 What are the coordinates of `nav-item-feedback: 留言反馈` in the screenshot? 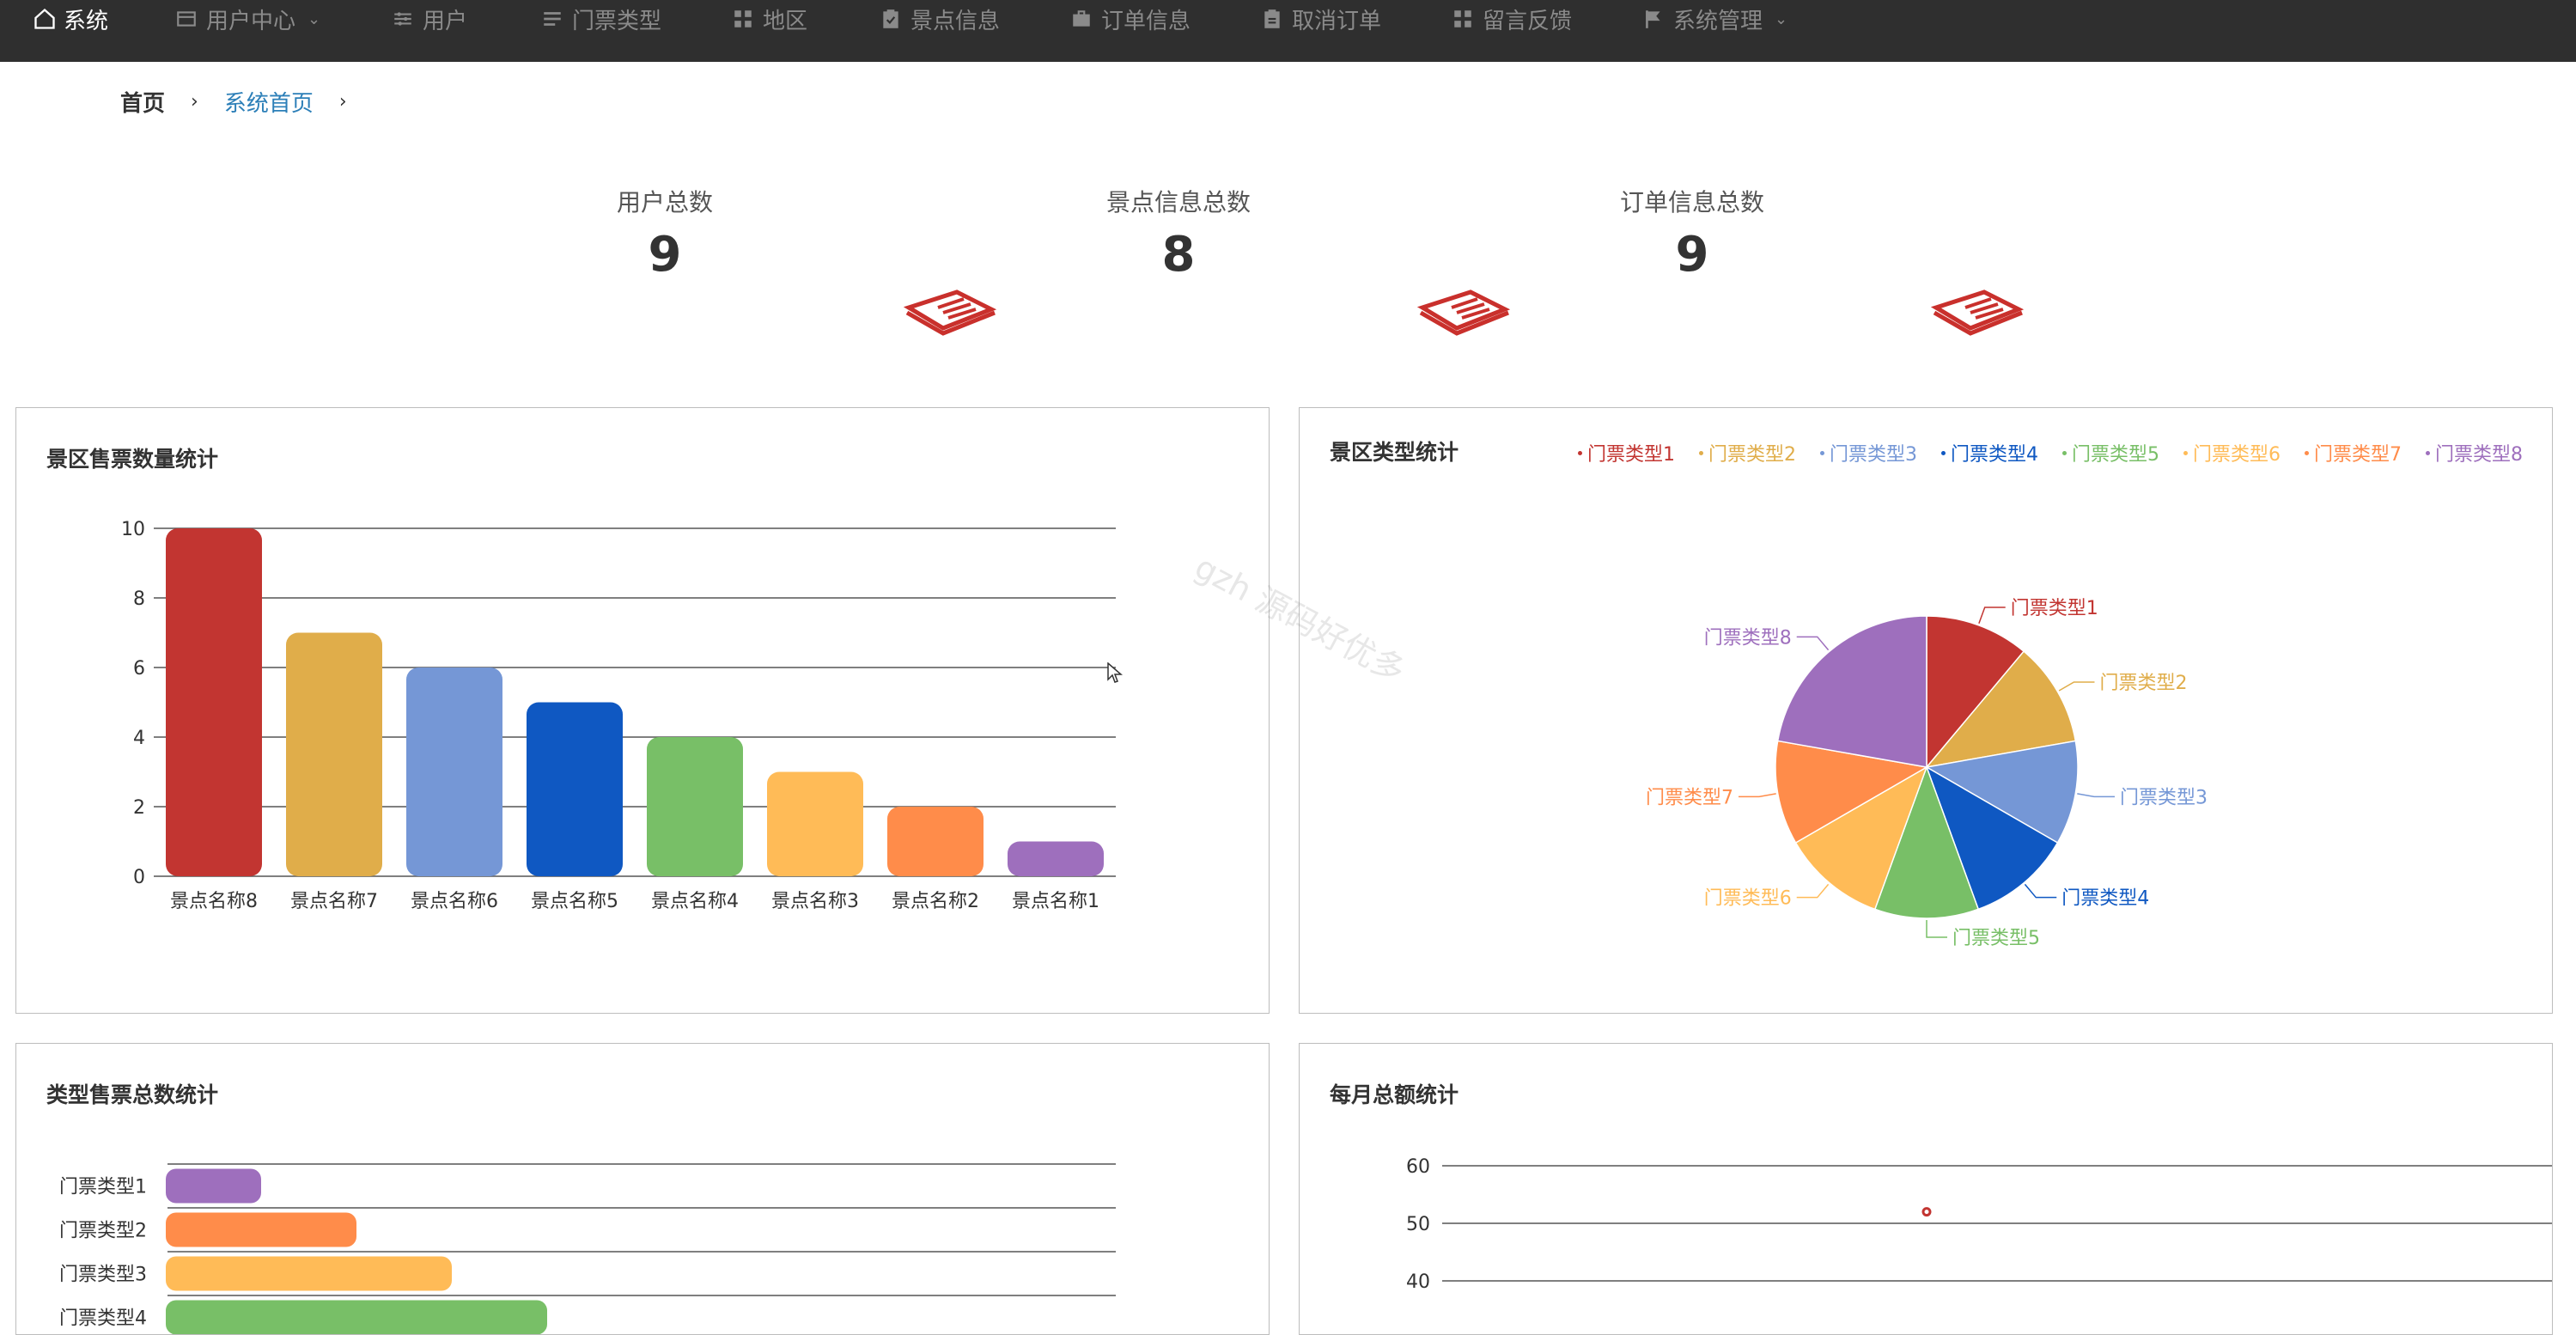 It's located at (1512, 19).